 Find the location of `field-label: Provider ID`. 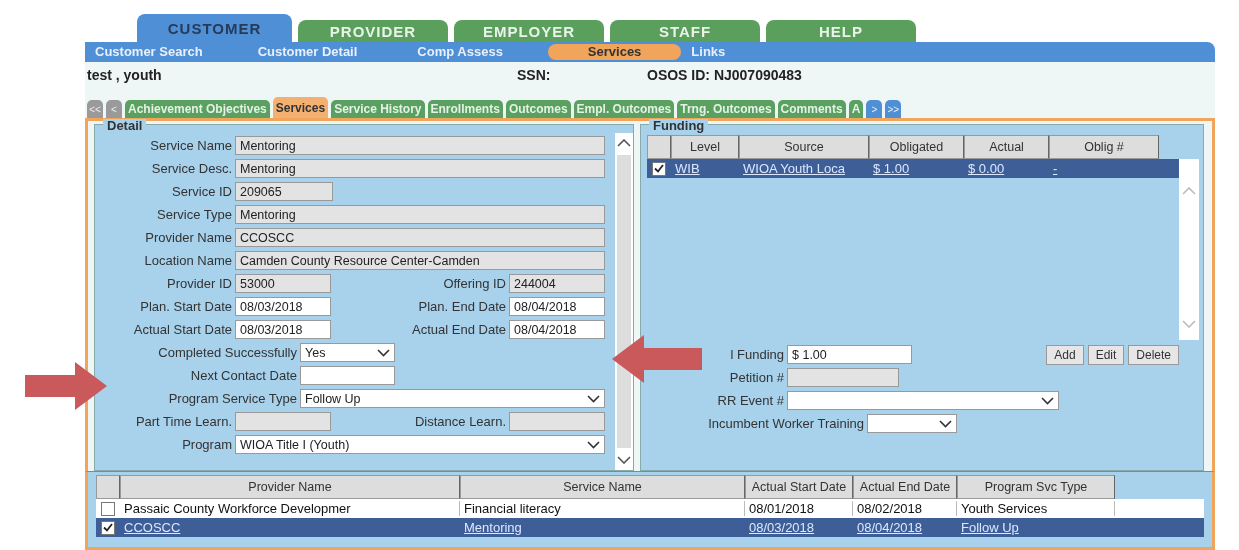

field-label: Provider ID is located at coordinates (199, 283).